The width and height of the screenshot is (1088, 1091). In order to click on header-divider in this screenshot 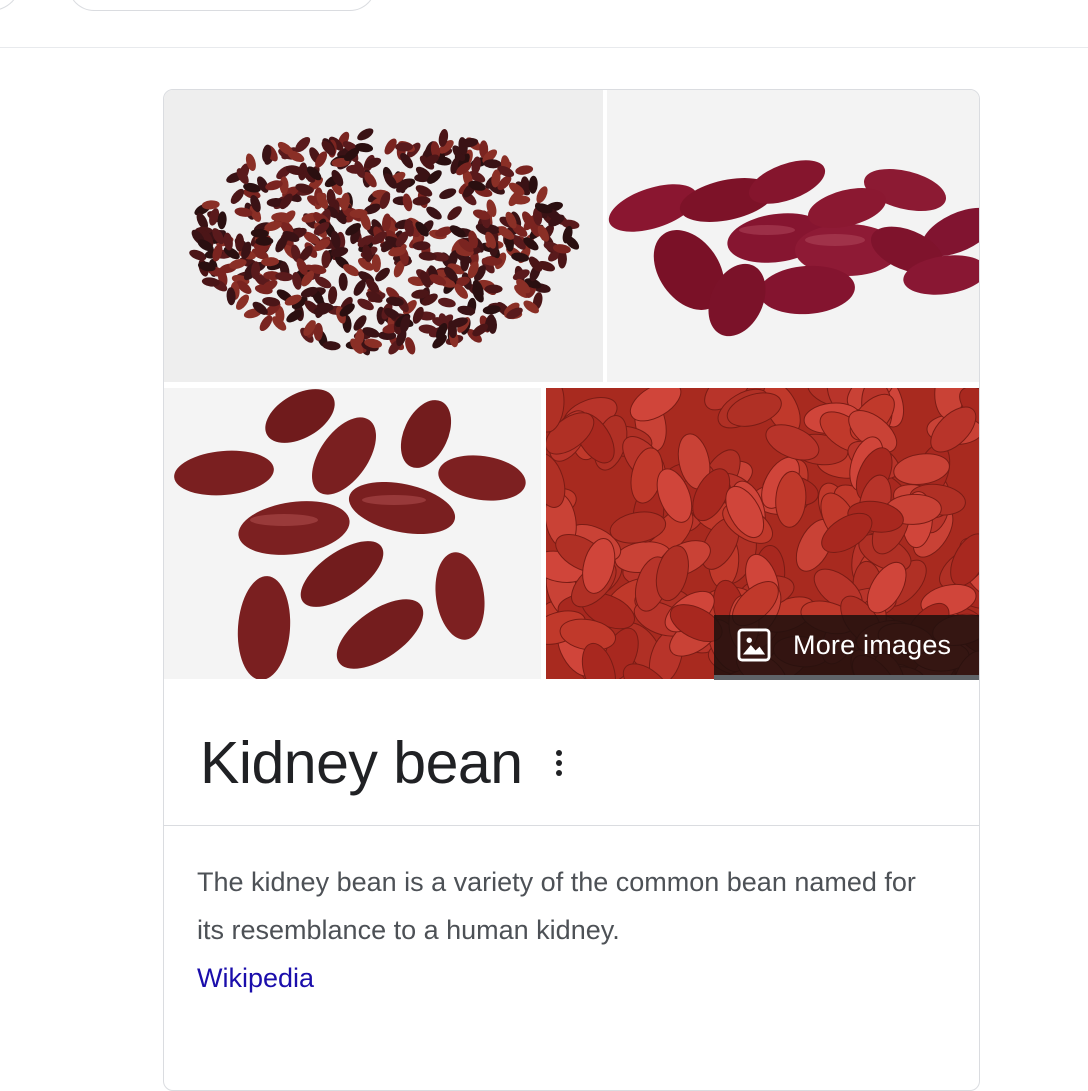, I will do `click(544, 47)`.